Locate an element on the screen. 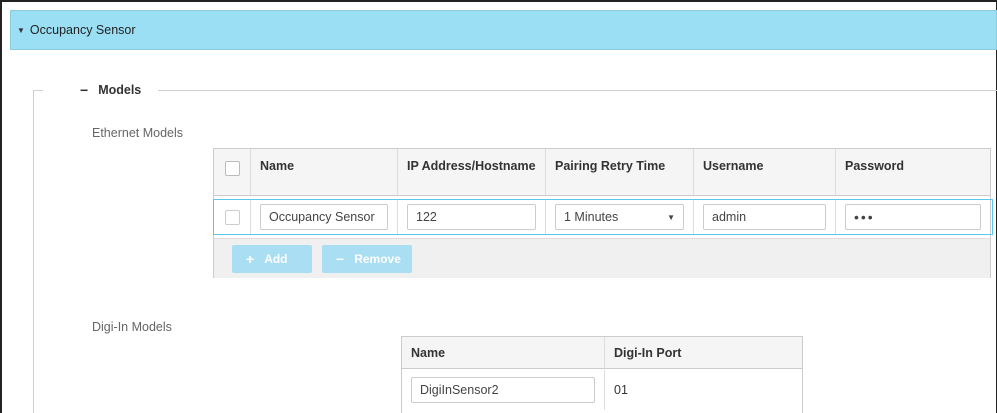 The height and width of the screenshot is (413, 997). retry-time-select: 1 Minutes ▼ is located at coordinates (619, 217).